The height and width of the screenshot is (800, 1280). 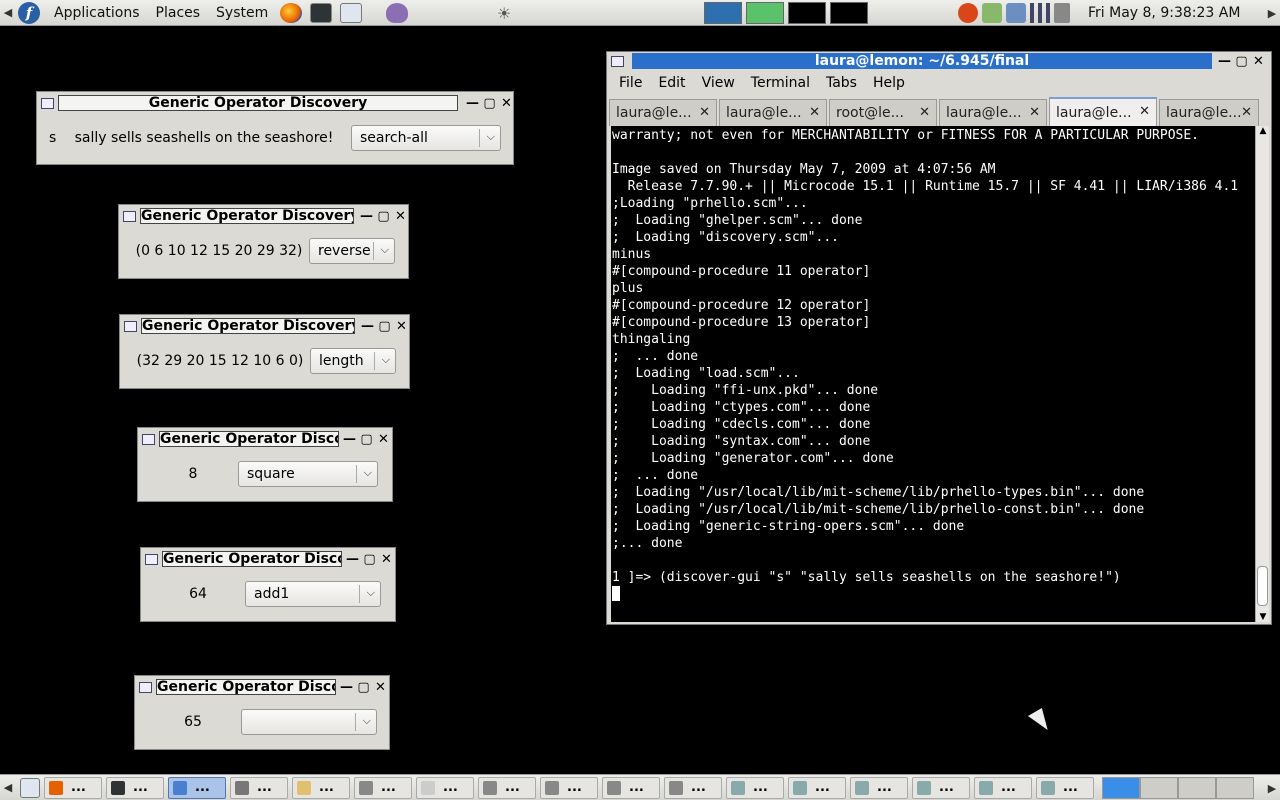 I want to click on scrollbar-thumb, so click(x=1262, y=586).